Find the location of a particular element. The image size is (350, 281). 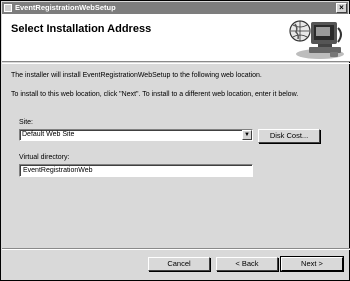

close-button: × is located at coordinates (341, 8).